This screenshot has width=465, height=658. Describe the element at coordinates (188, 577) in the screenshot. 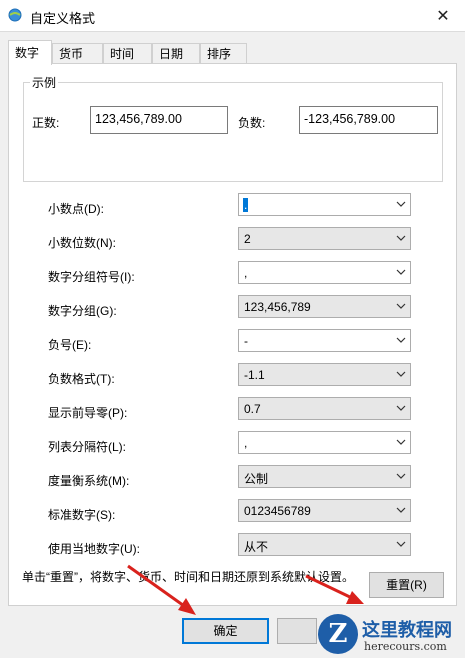

I see `reset-note: 单击“重置”，将数字、货币、时间和日期还原到系统默认设置。` at that location.